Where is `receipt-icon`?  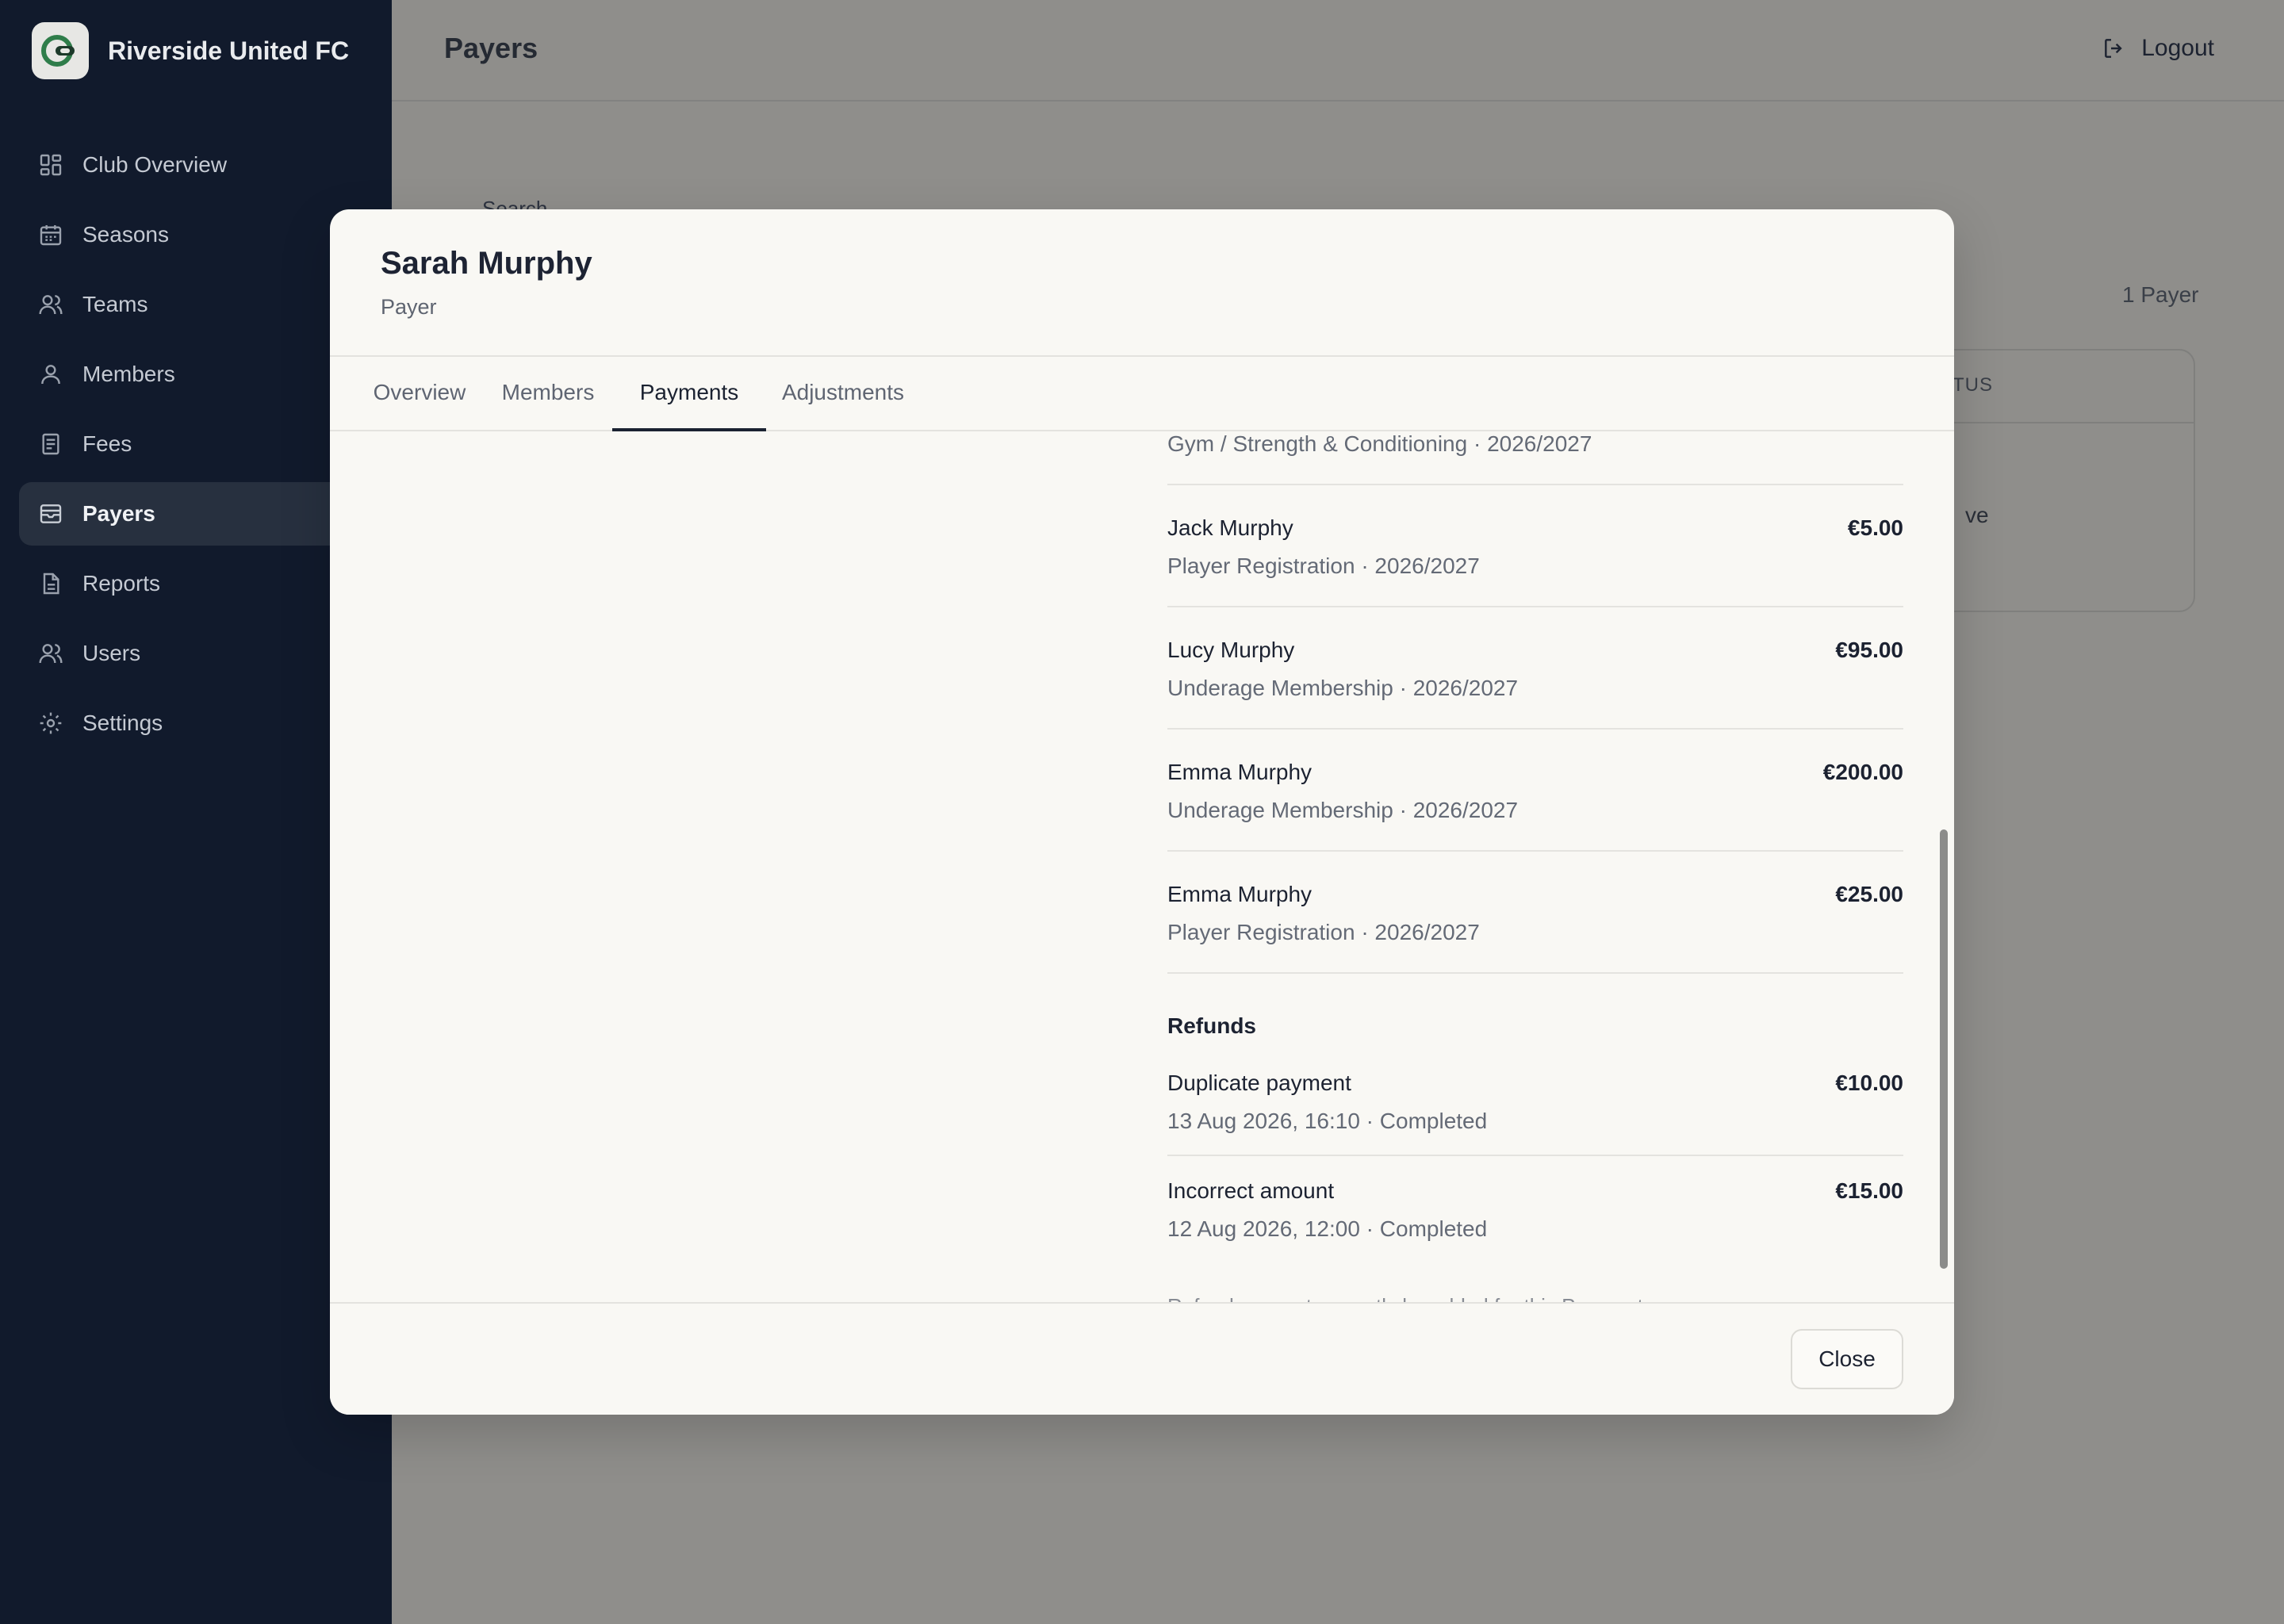
receipt-icon is located at coordinates (50, 444).